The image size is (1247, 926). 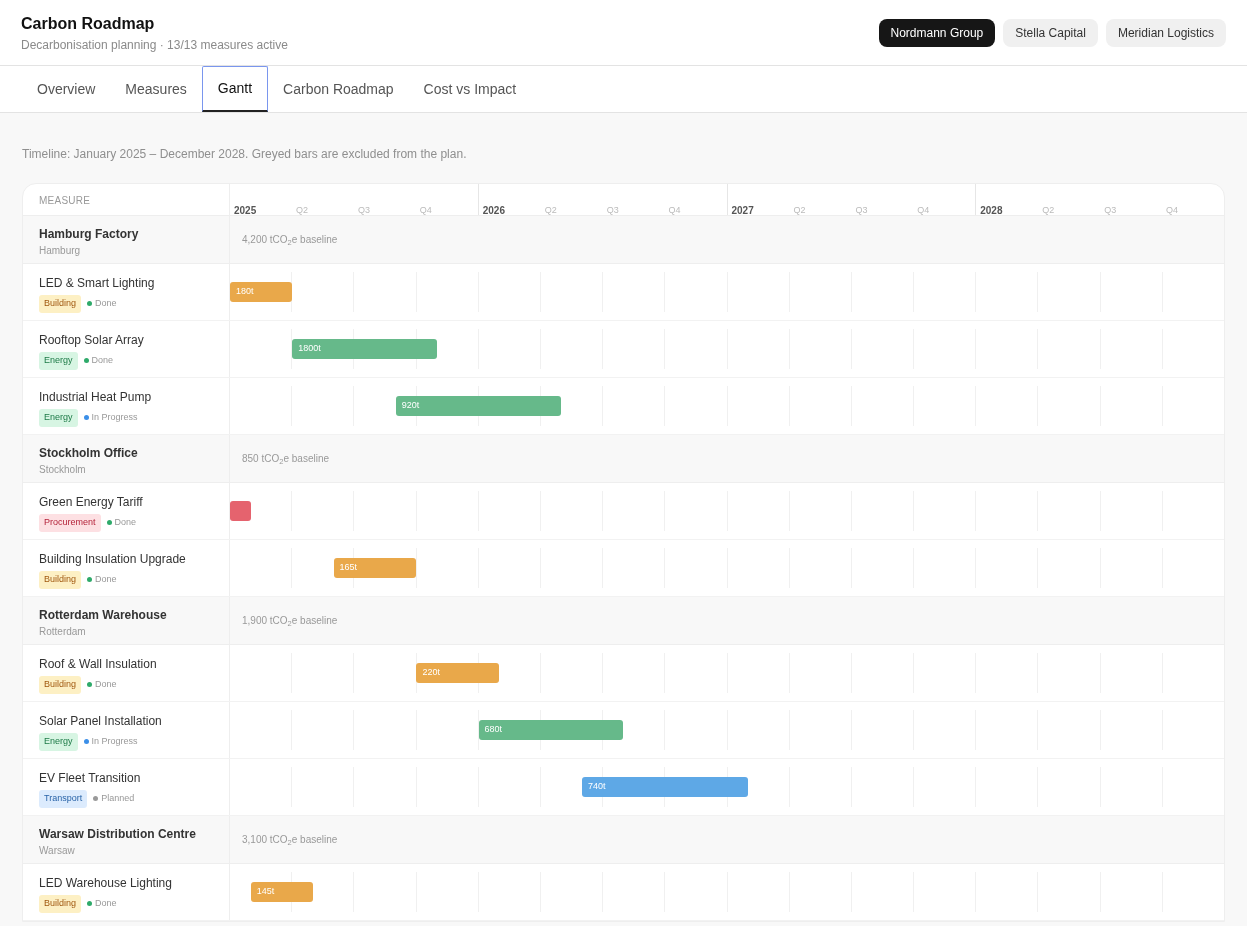 What do you see at coordinates (60, 251) in the screenshot?
I see `site-city: Hamburg` at bounding box center [60, 251].